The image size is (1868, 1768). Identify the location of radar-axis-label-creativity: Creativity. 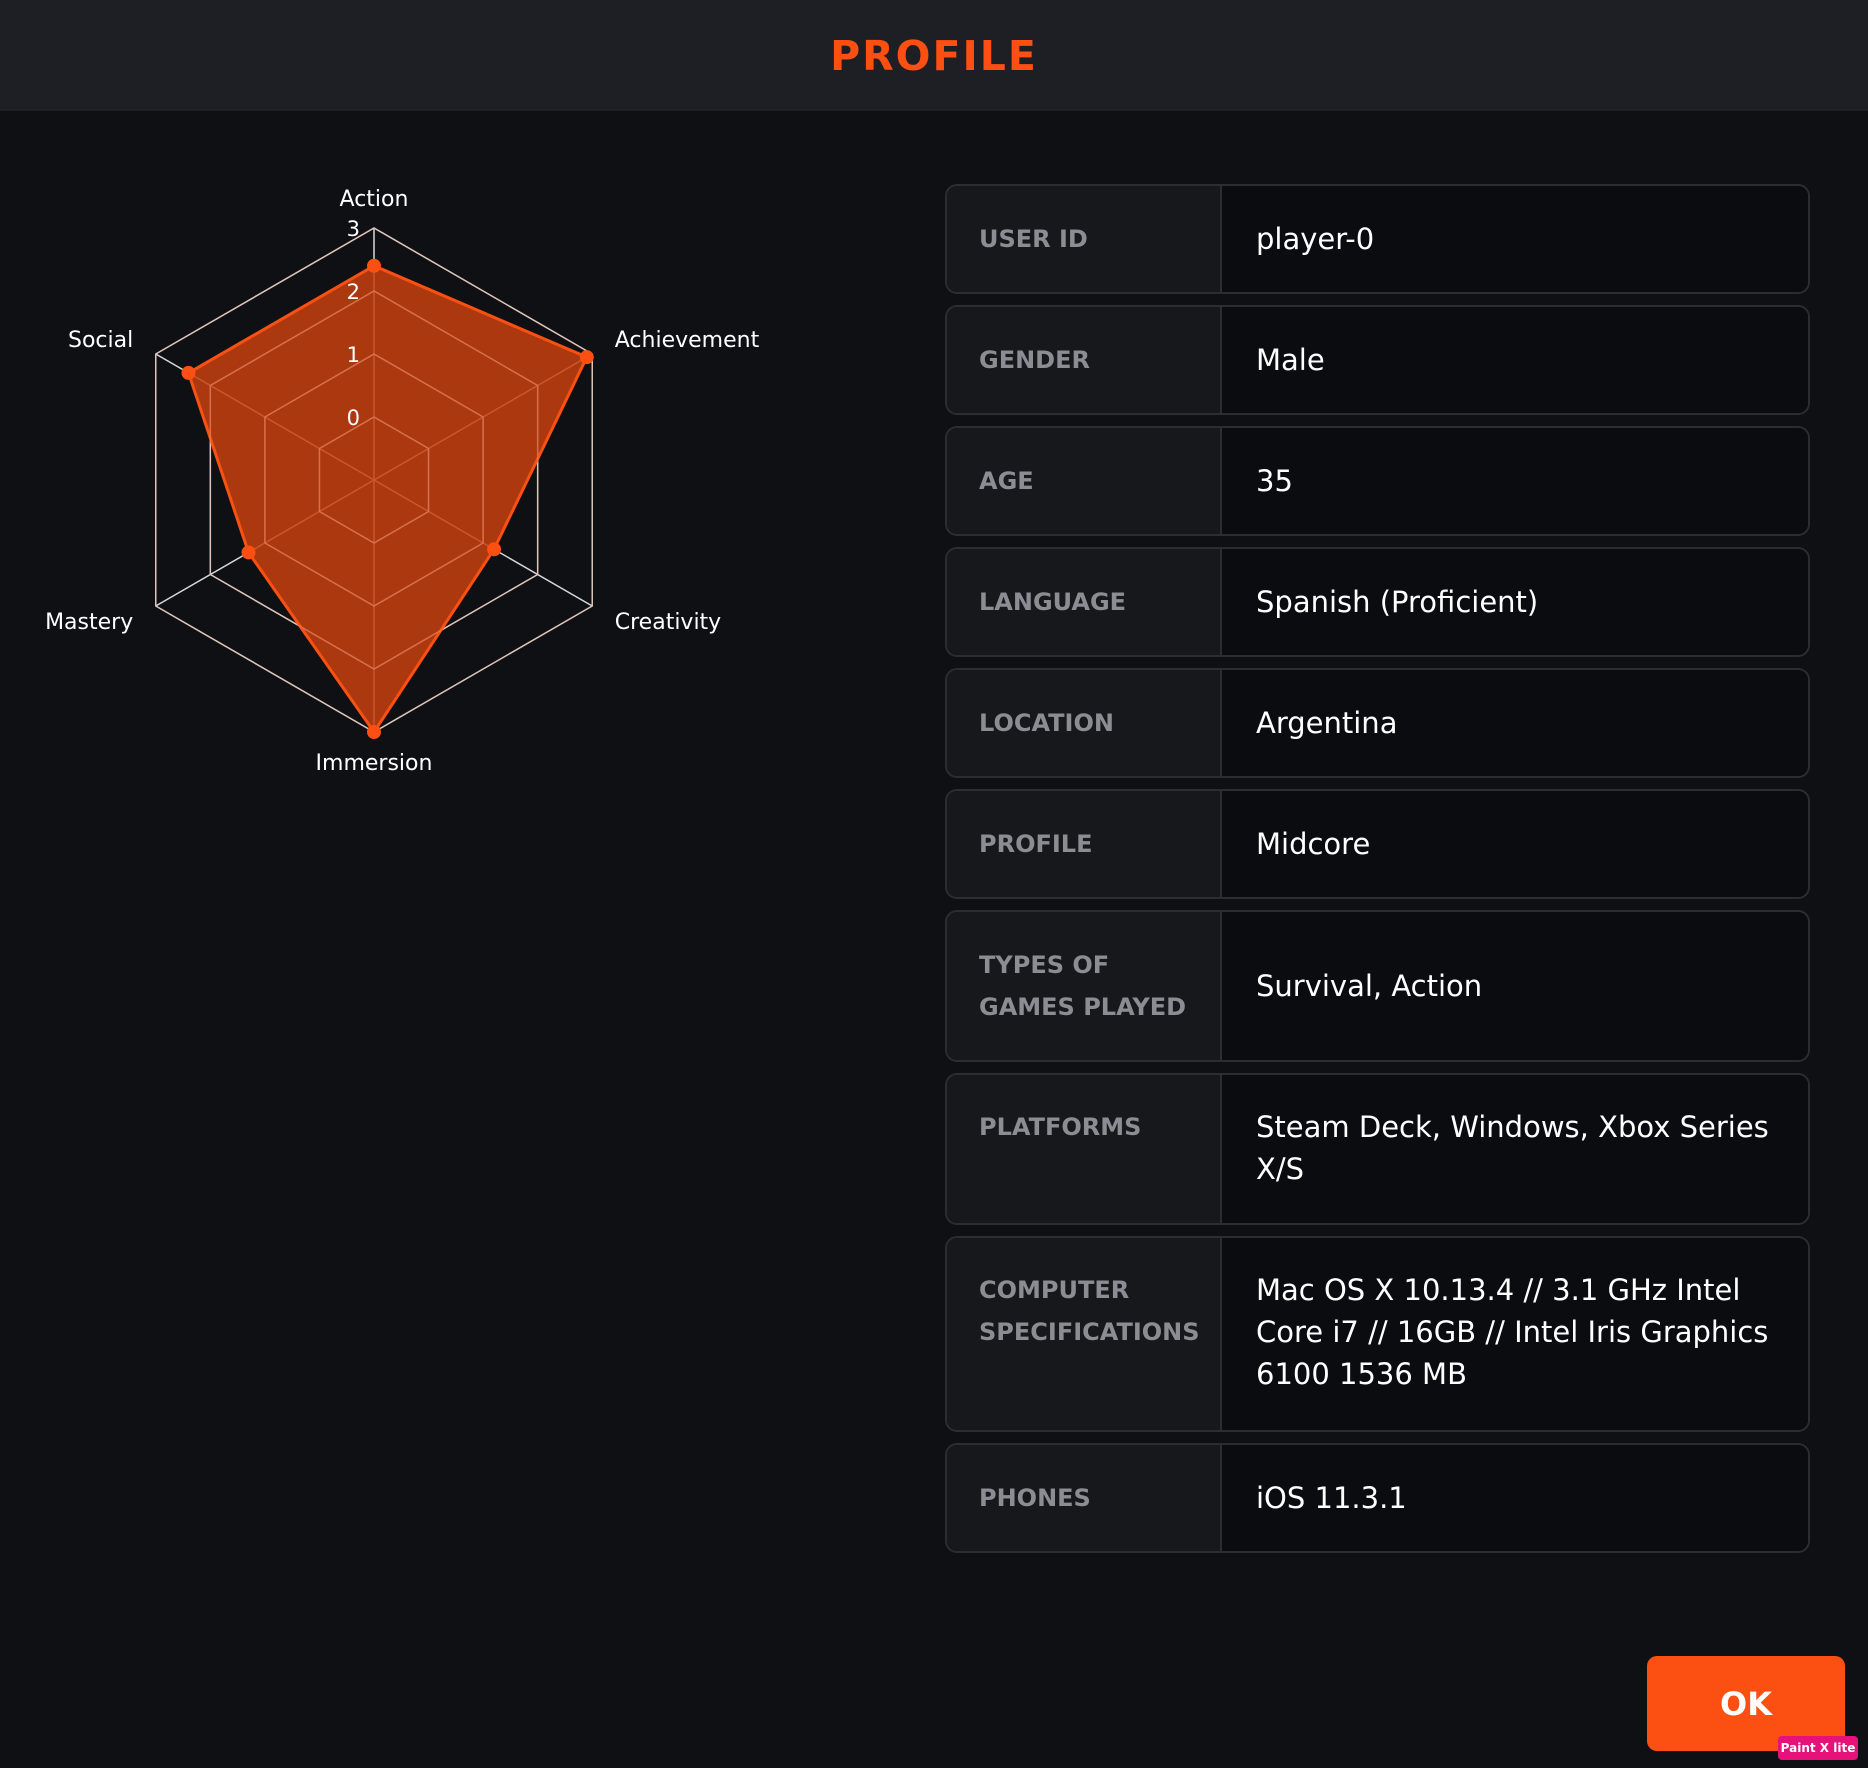
(668, 622).